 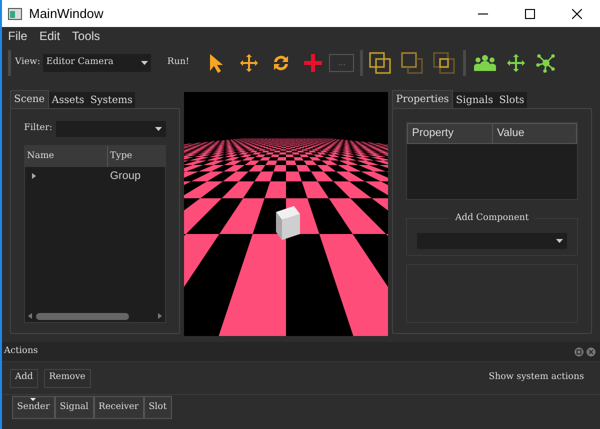 I want to click on panel-tab: Properties, so click(x=422, y=99).